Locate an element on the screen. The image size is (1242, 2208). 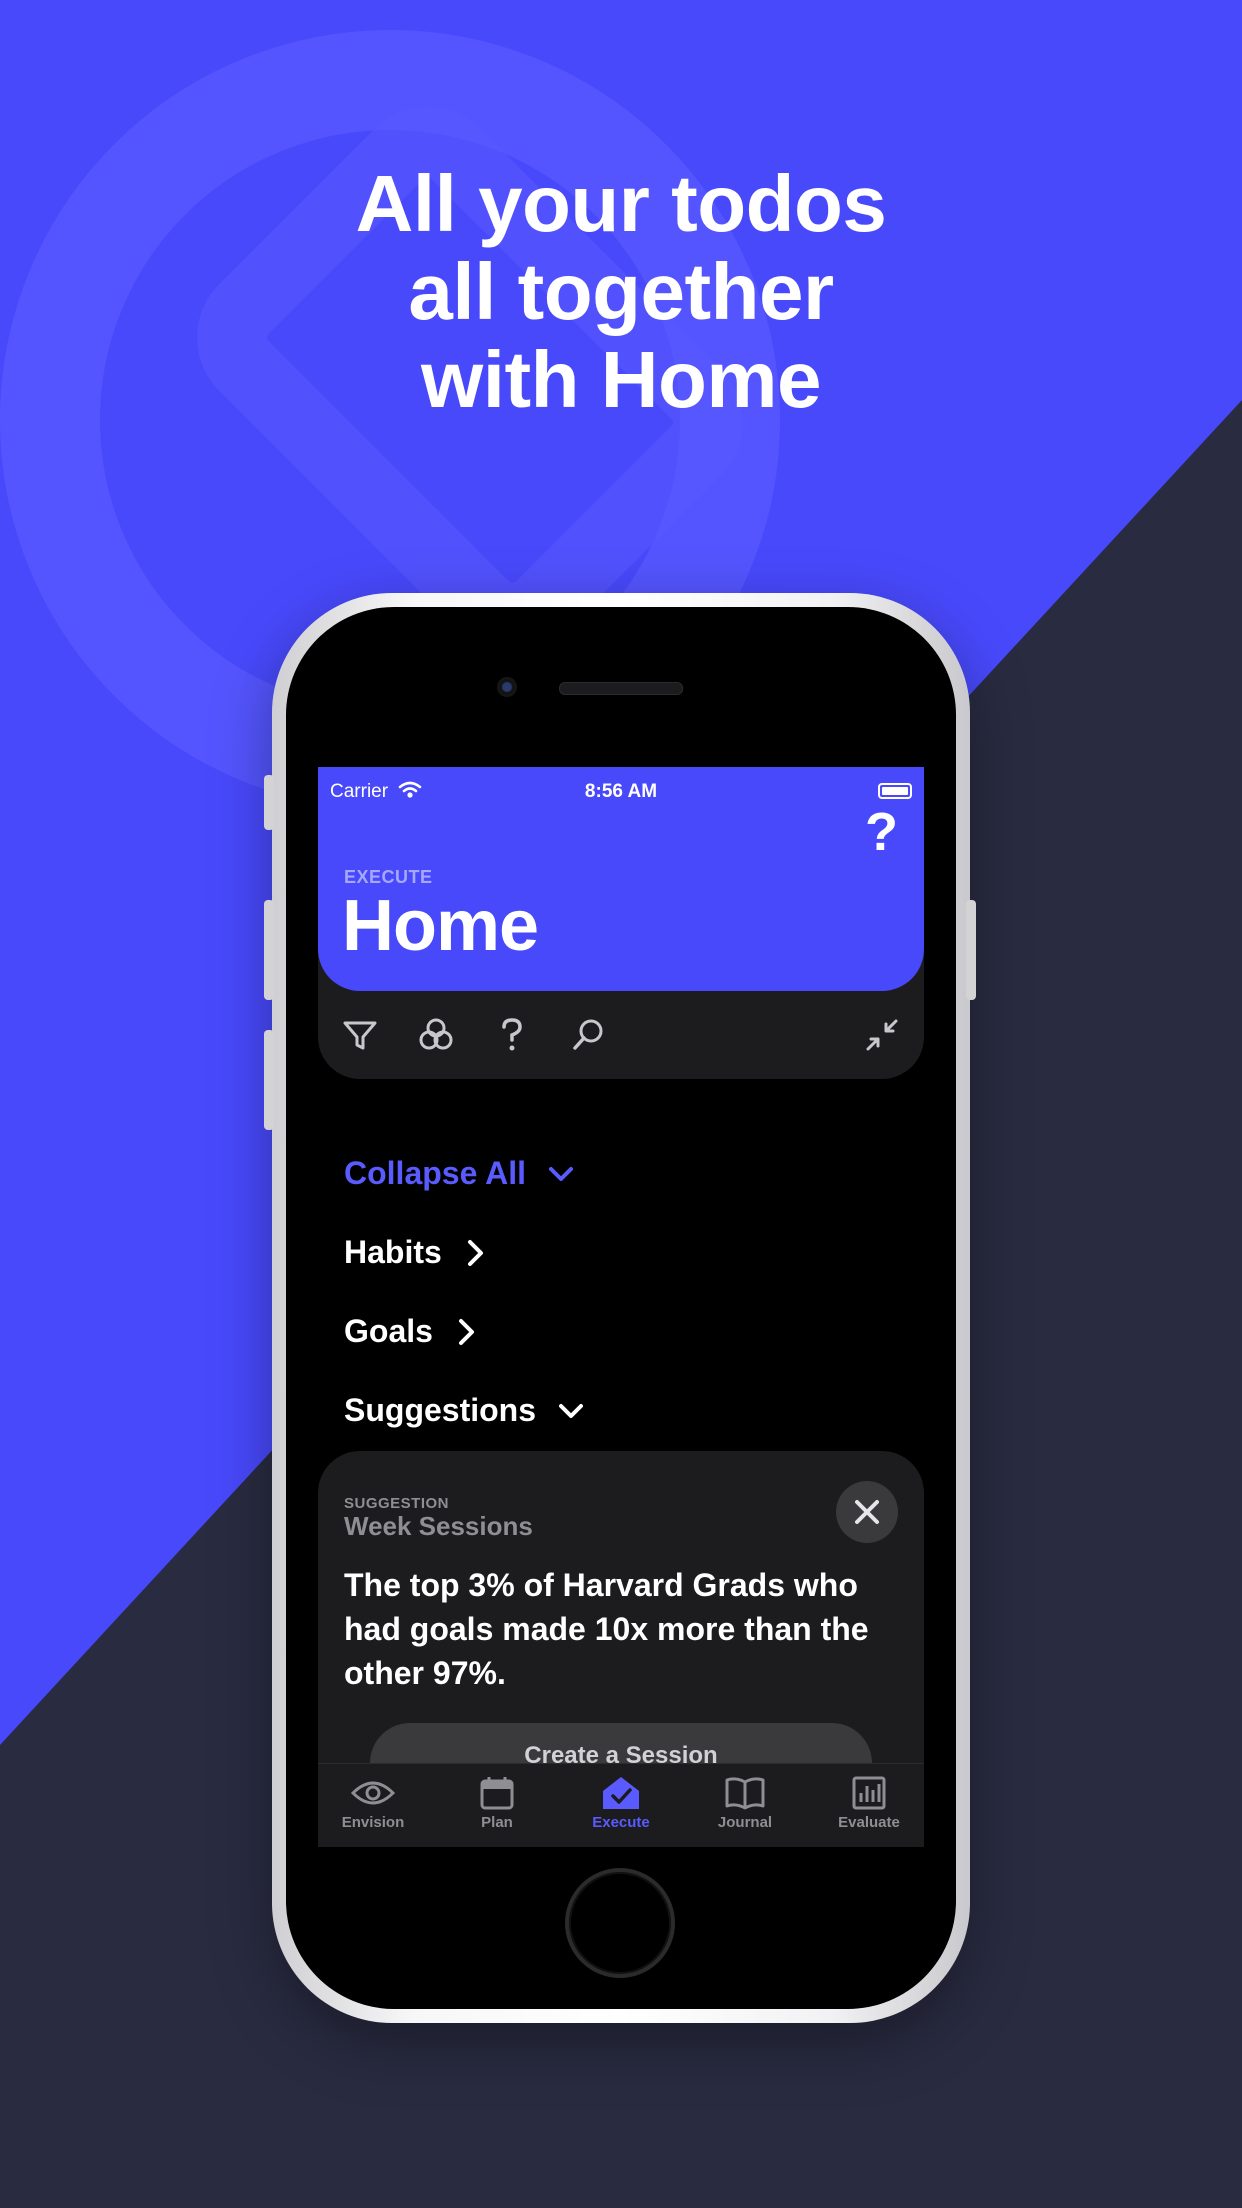
tab-execute: Execute is located at coordinates (621, 1803).